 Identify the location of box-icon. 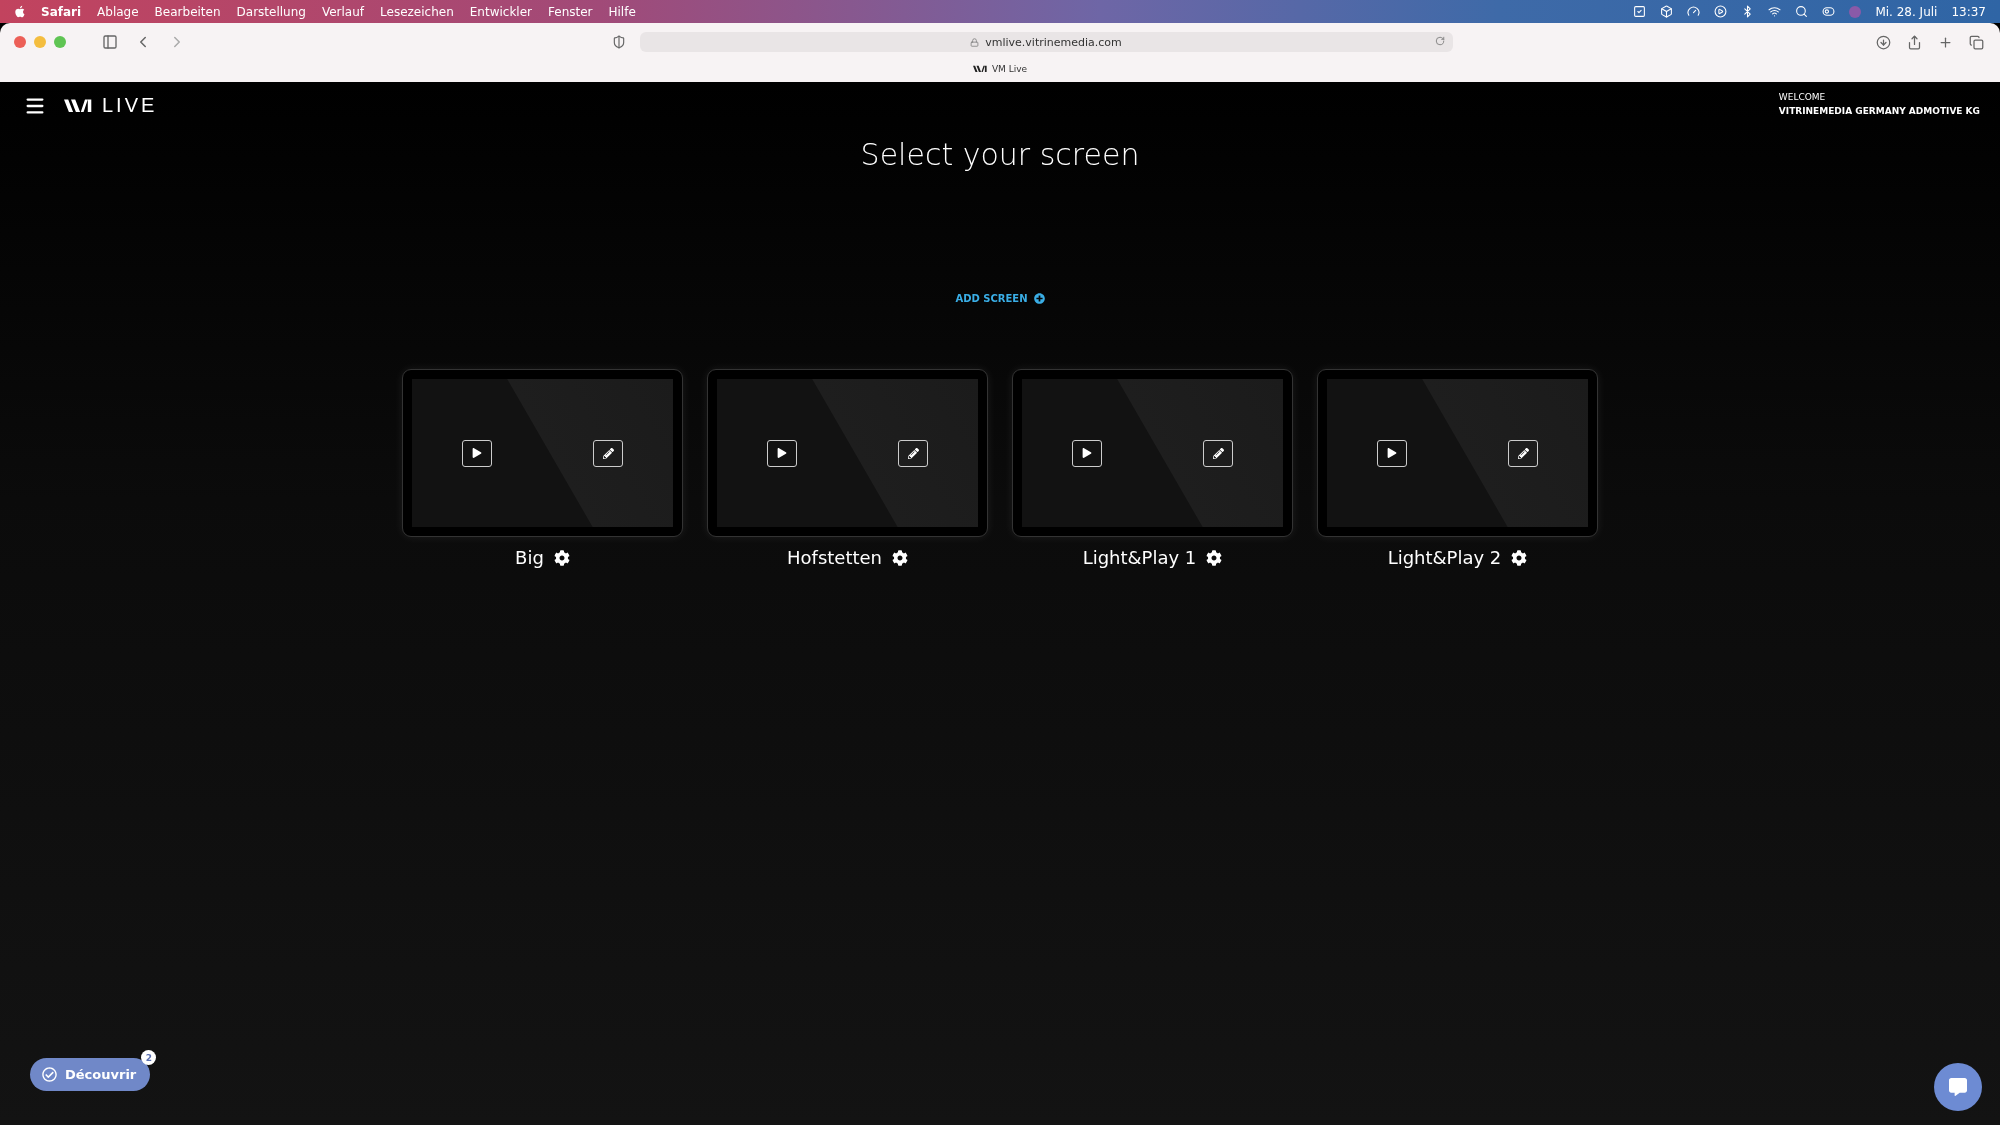
(1667, 11).